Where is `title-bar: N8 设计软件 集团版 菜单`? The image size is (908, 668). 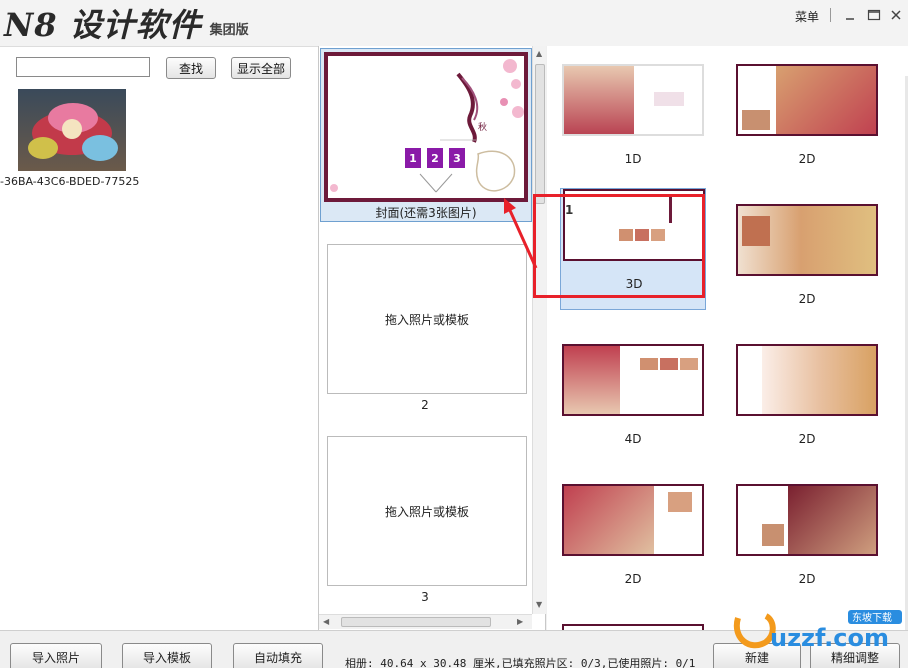
title-bar: N8 设计软件 集团版 菜单 is located at coordinates (454, 23).